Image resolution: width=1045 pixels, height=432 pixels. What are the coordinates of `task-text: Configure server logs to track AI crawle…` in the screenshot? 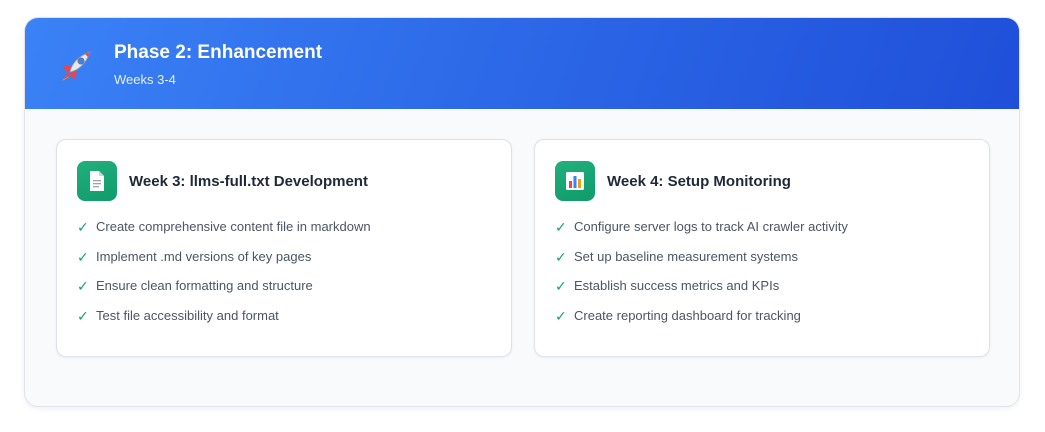 It's located at (711, 226).